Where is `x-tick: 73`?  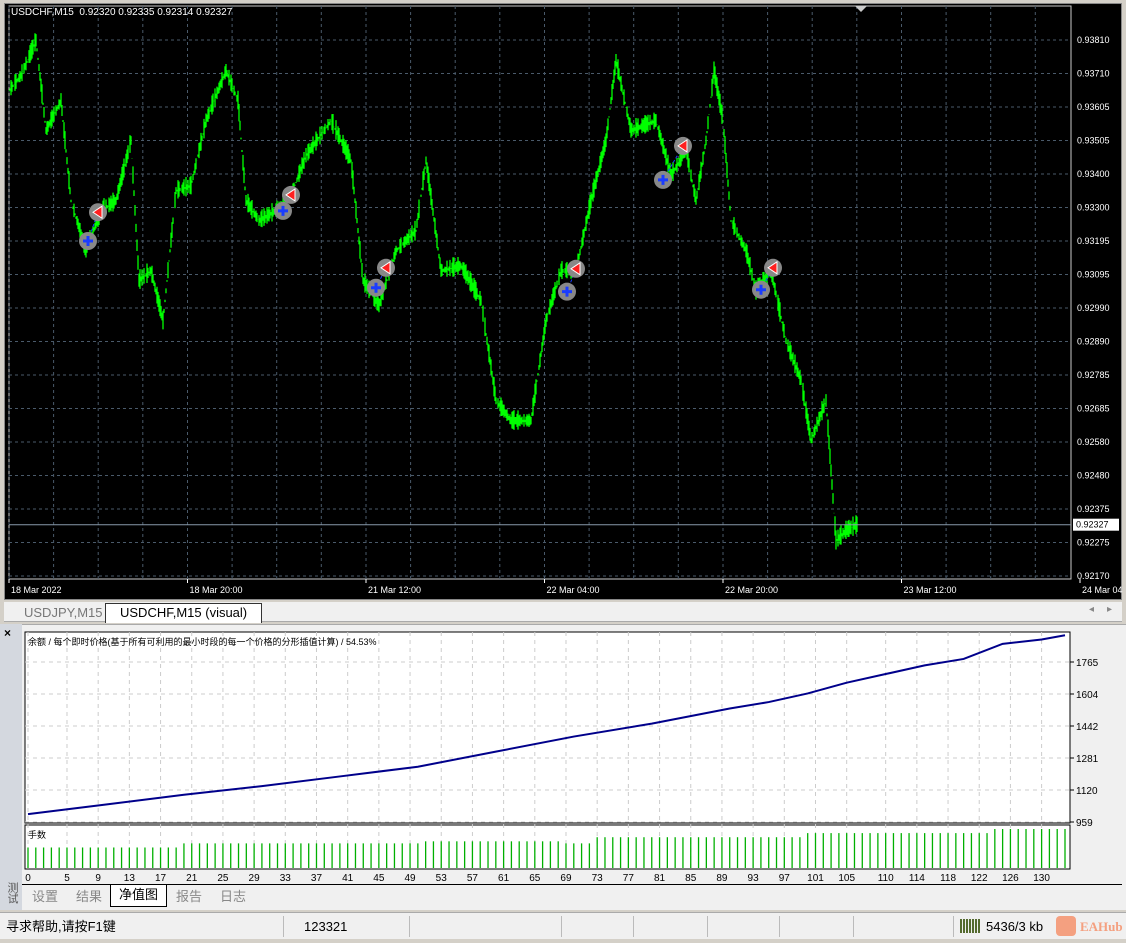
x-tick: 73 is located at coordinates (598, 878).